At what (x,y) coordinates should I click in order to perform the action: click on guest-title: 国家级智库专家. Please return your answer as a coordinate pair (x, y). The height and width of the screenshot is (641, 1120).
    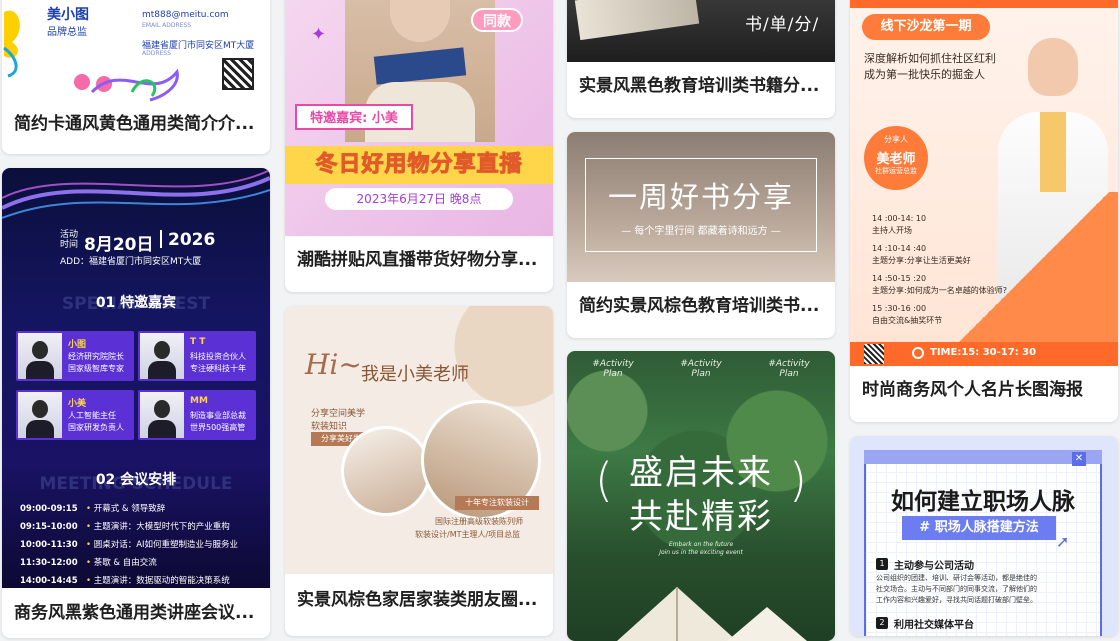
    Looking at the image, I should click on (96, 368).